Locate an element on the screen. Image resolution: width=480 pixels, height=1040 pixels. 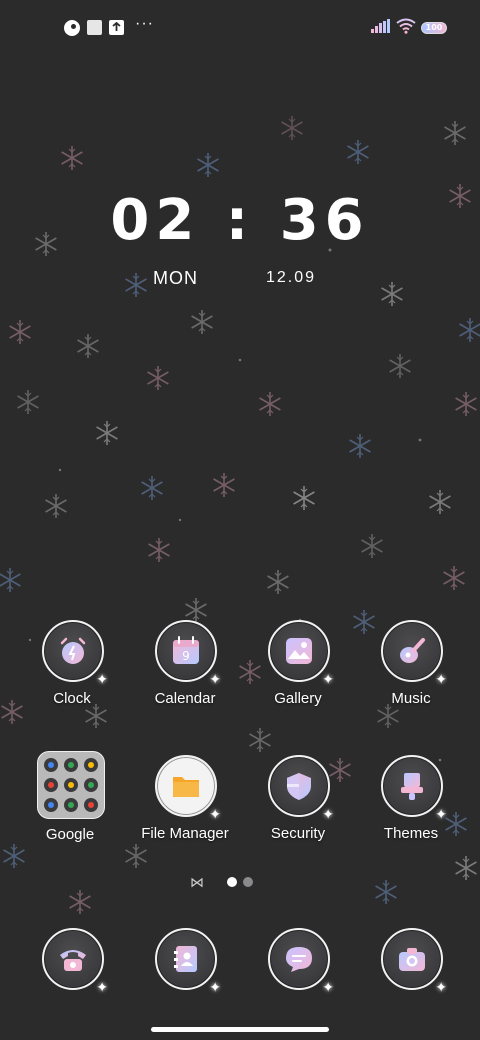
bow-icon: ⋈ is located at coordinates (197, 882).